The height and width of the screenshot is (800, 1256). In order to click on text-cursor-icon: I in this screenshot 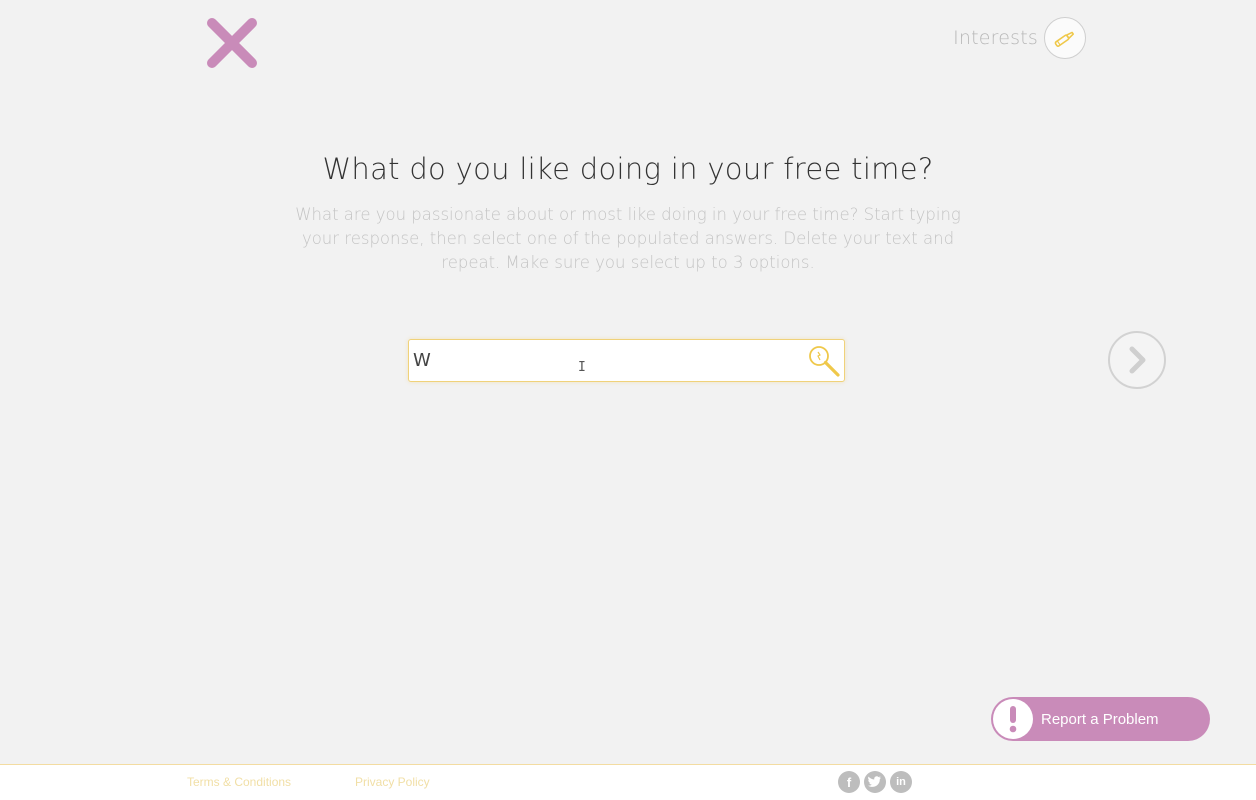, I will do `click(582, 367)`.